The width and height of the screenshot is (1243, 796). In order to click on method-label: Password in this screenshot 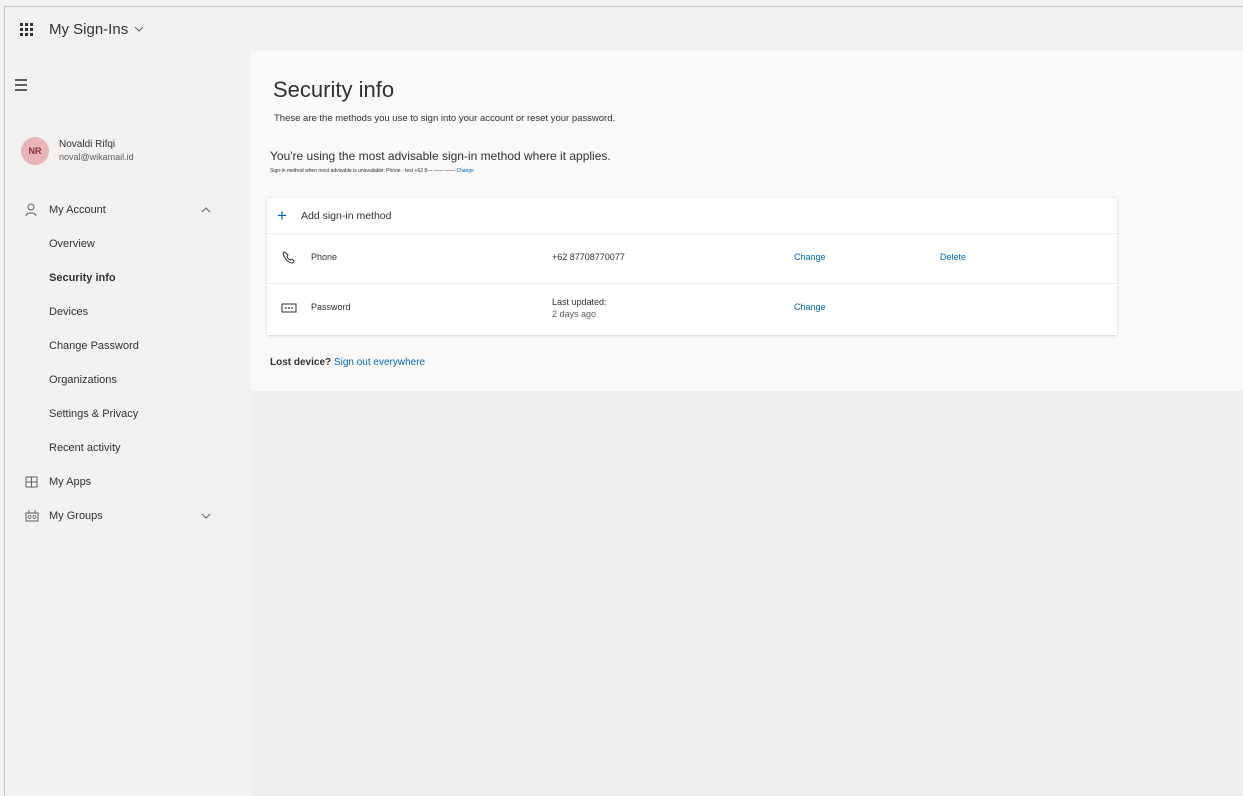, I will do `click(331, 307)`.